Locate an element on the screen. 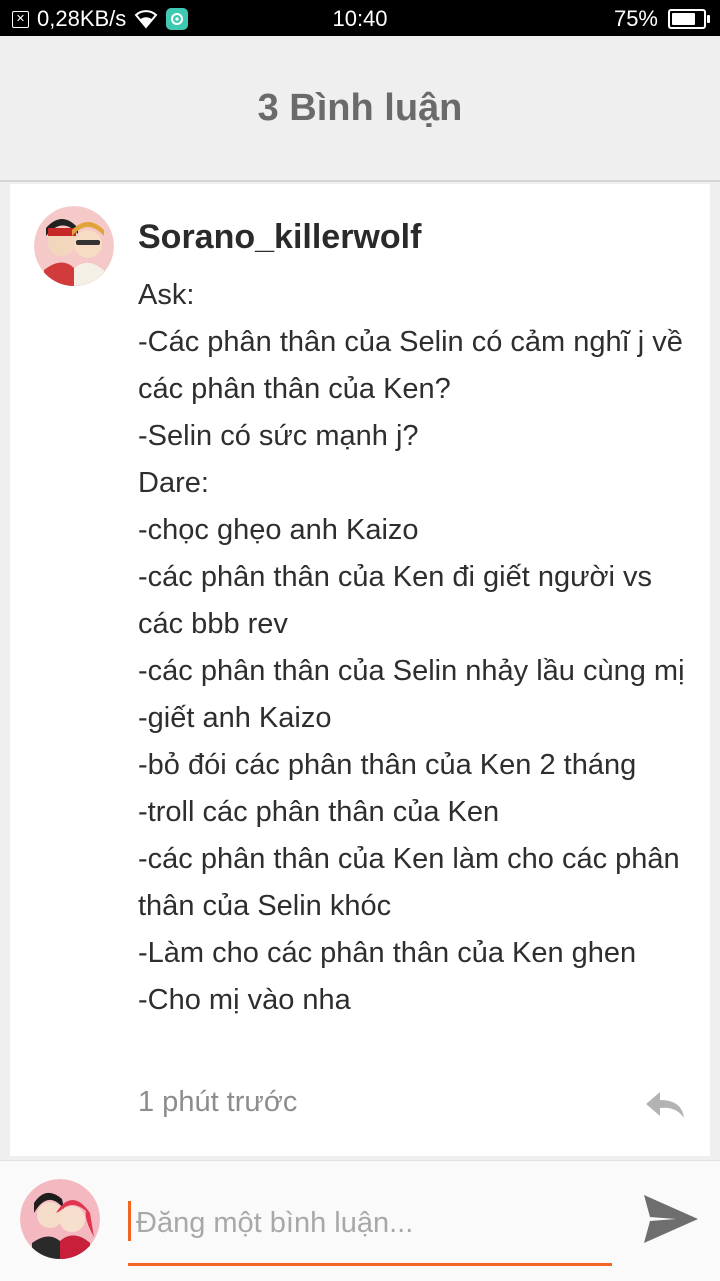 The image size is (720, 1281). current-user-avatar is located at coordinates (60, 1219).